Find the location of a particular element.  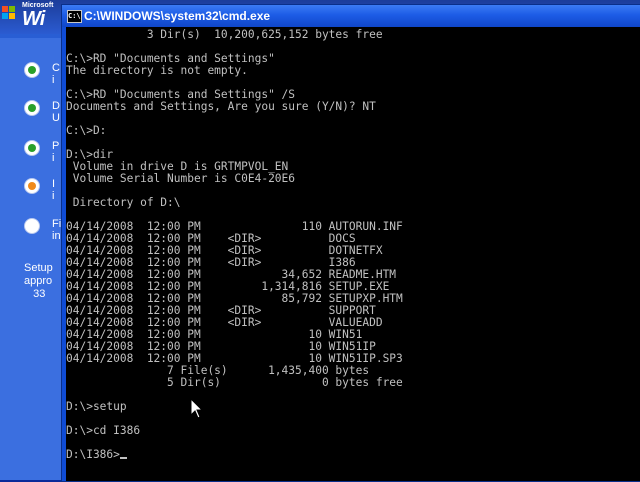

mouse-pointer-icon is located at coordinates (197, 408).